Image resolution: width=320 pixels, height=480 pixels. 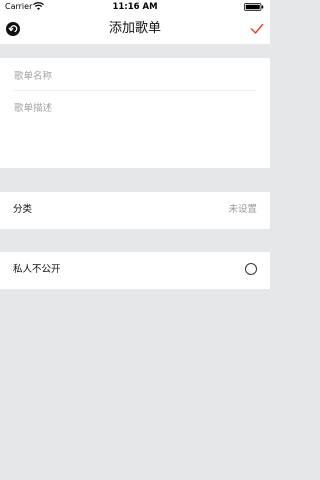 What do you see at coordinates (135, 76) in the screenshot?
I see `playlist-name-input` at bounding box center [135, 76].